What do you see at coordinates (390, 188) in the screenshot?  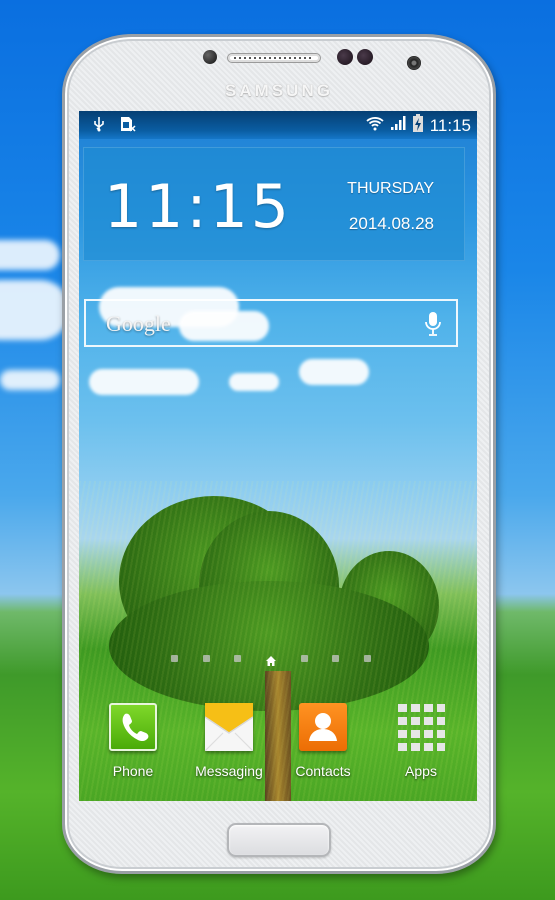 I see `clock-day: THURSDAY` at bounding box center [390, 188].